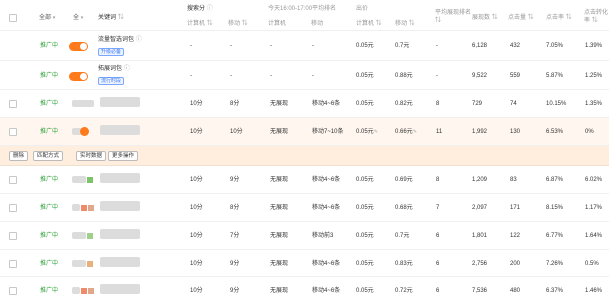 This screenshot has width=609, height=303. What do you see at coordinates (111, 18) in the screenshot?
I see `column-keyword: 关键词 ⇅` at bounding box center [111, 18].